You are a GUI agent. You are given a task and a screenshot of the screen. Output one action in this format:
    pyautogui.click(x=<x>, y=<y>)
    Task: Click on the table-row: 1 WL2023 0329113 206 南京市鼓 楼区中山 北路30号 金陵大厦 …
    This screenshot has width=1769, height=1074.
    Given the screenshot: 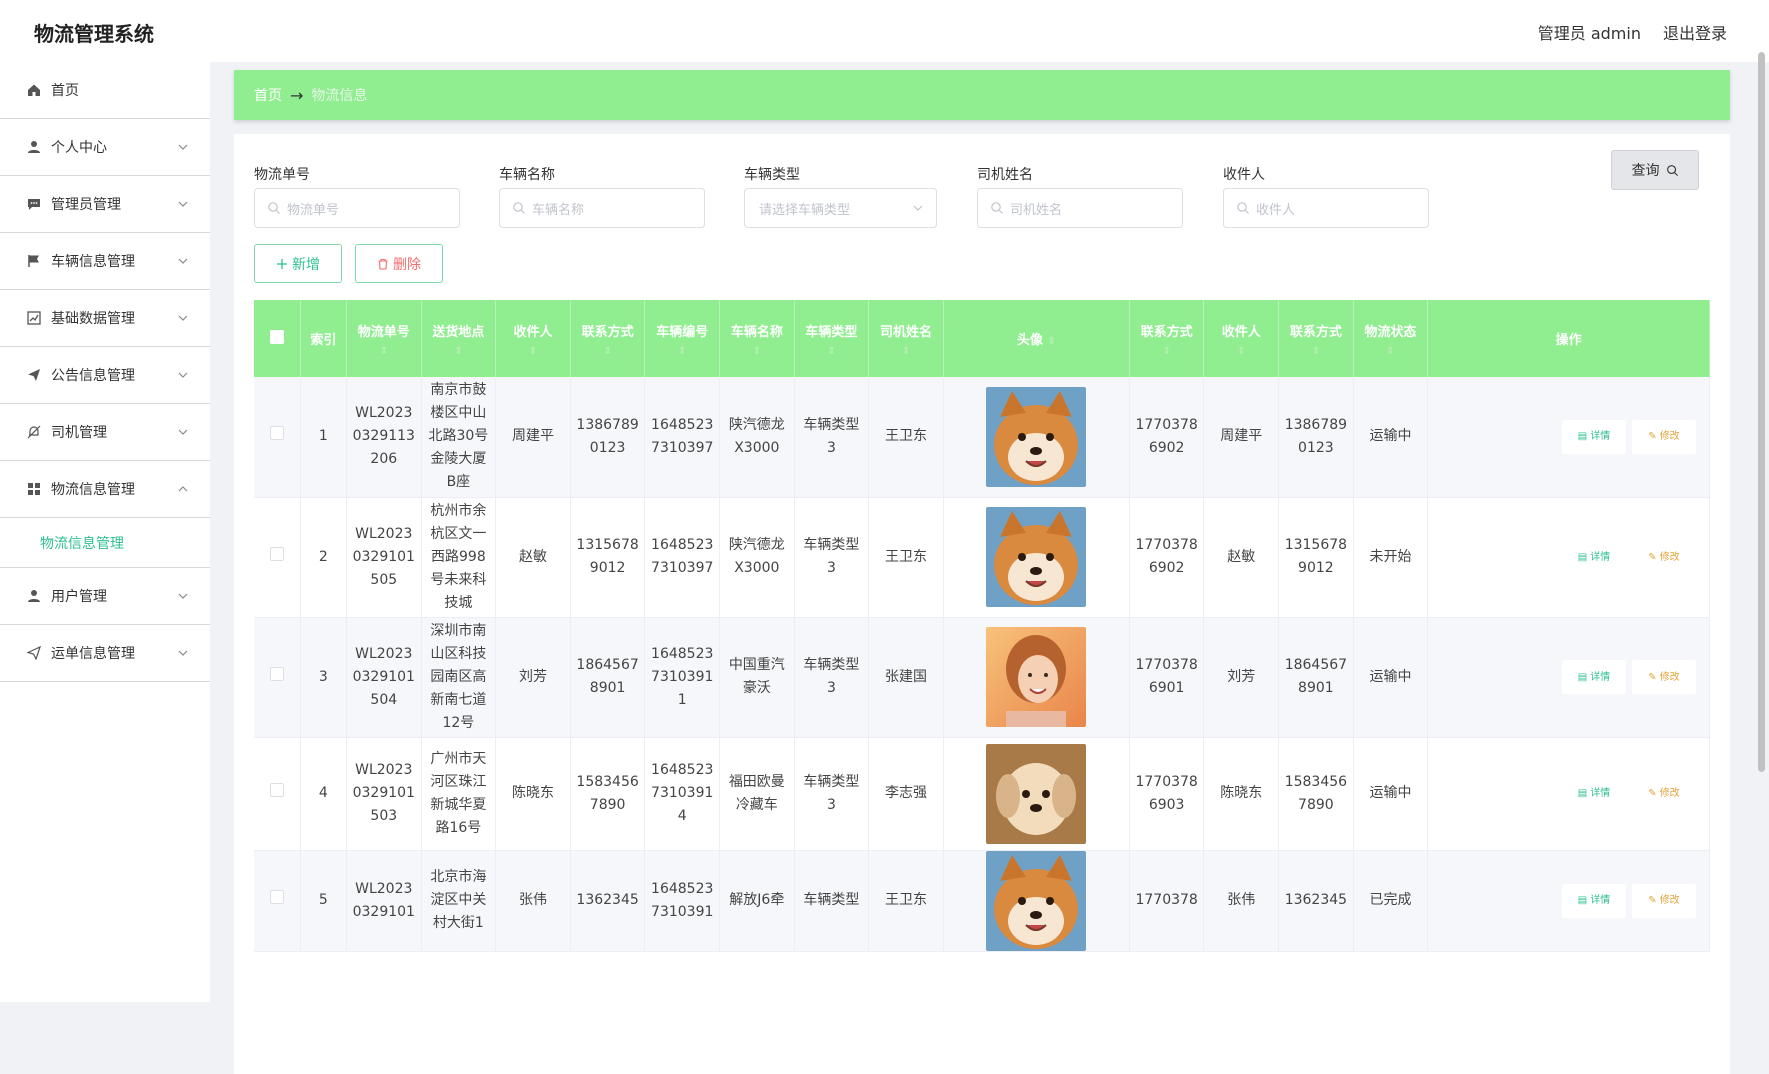 What is the action you would take?
    pyautogui.click(x=982, y=437)
    